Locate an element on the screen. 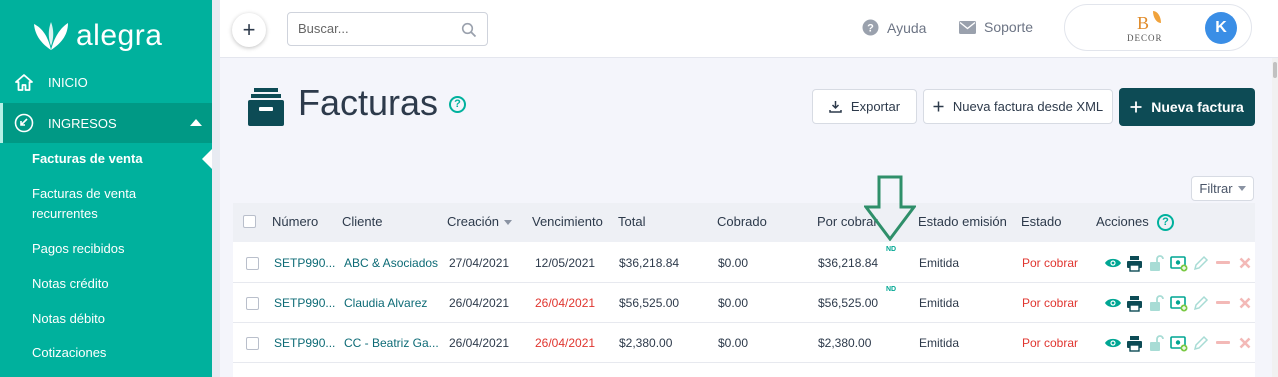 This screenshot has height=377, width=1278. invoice-tray-icon is located at coordinates (266, 107).